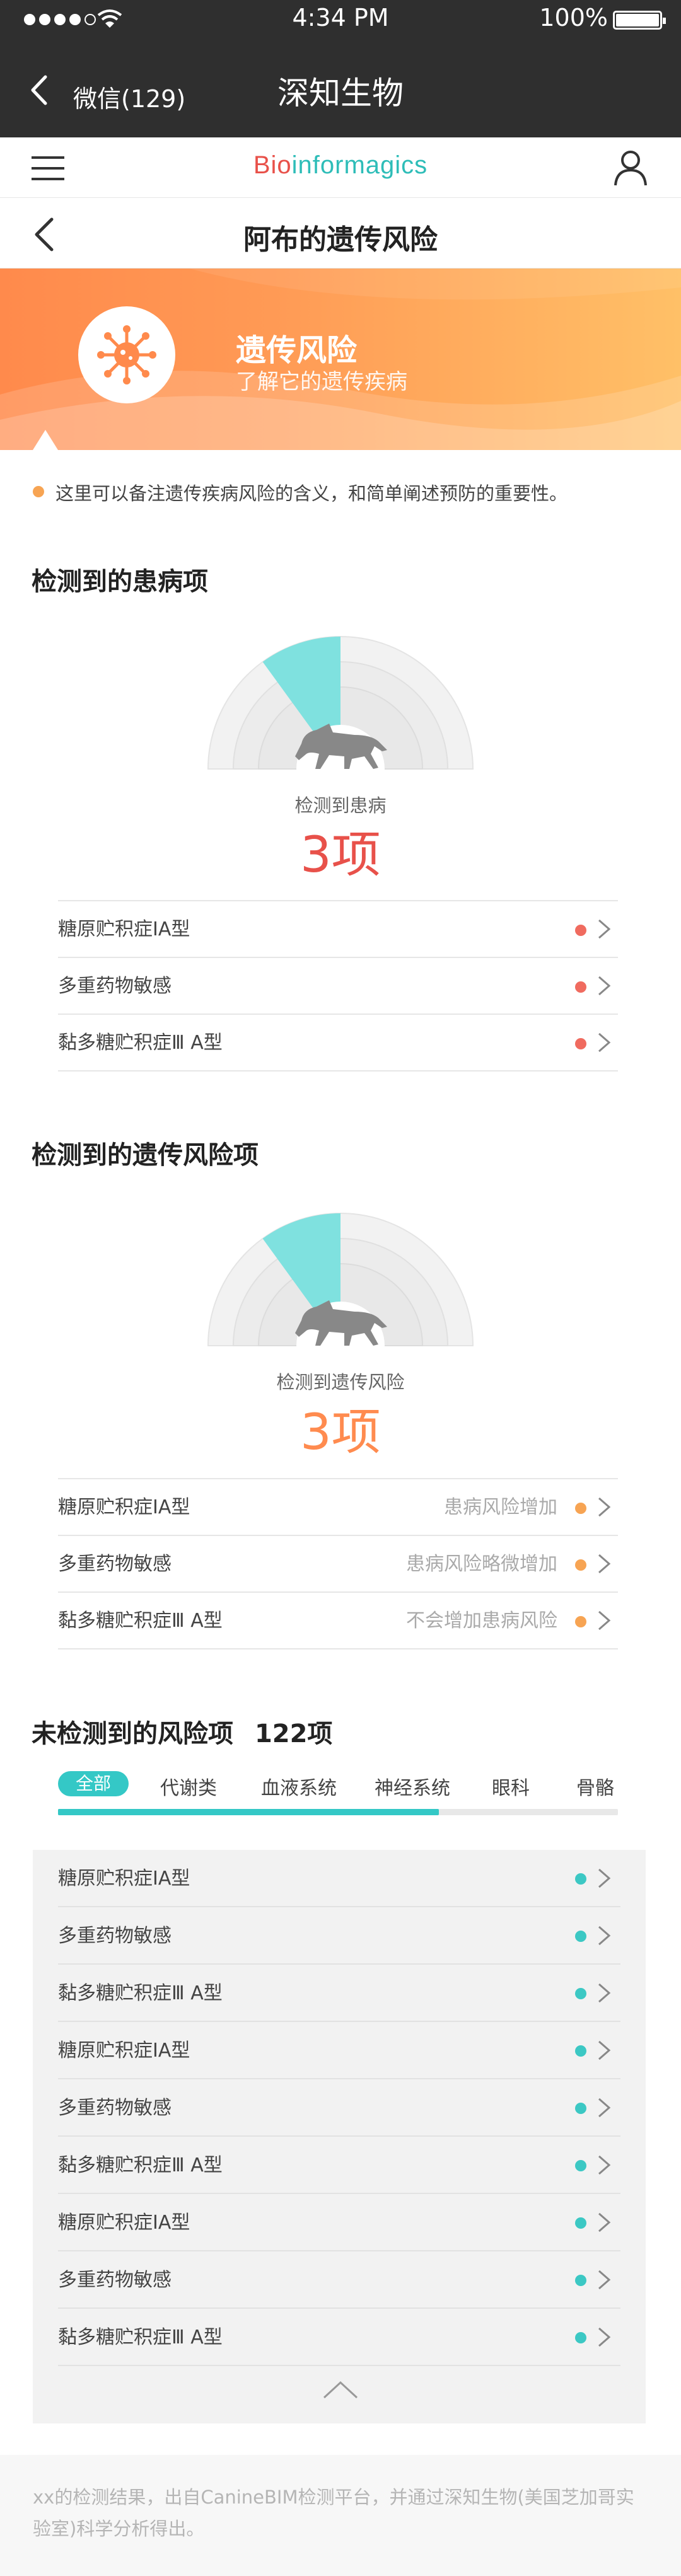 This screenshot has height=2576, width=681. I want to click on status-bar: 4:34 PM 100%, so click(340, 19).